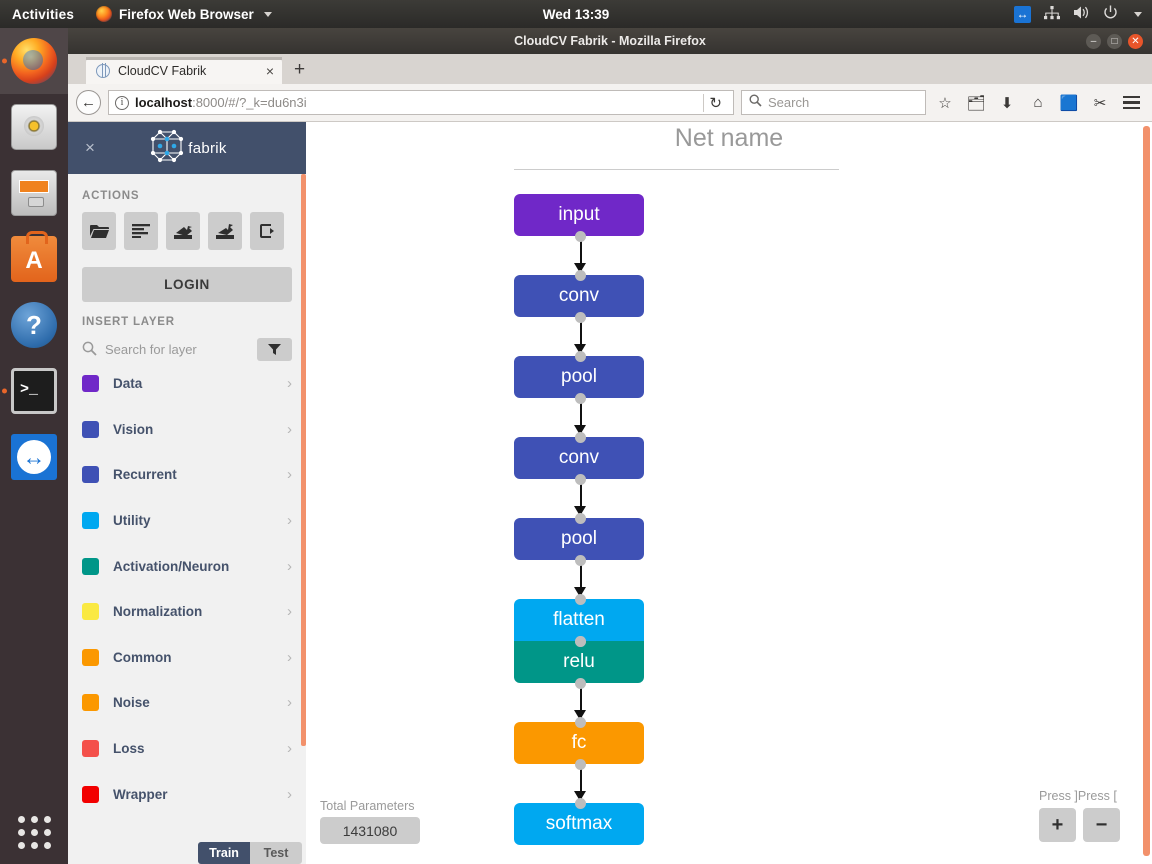  Describe the element at coordinates (1138, 14) in the screenshot. I see `tray-chevron-down-icon` at that location.